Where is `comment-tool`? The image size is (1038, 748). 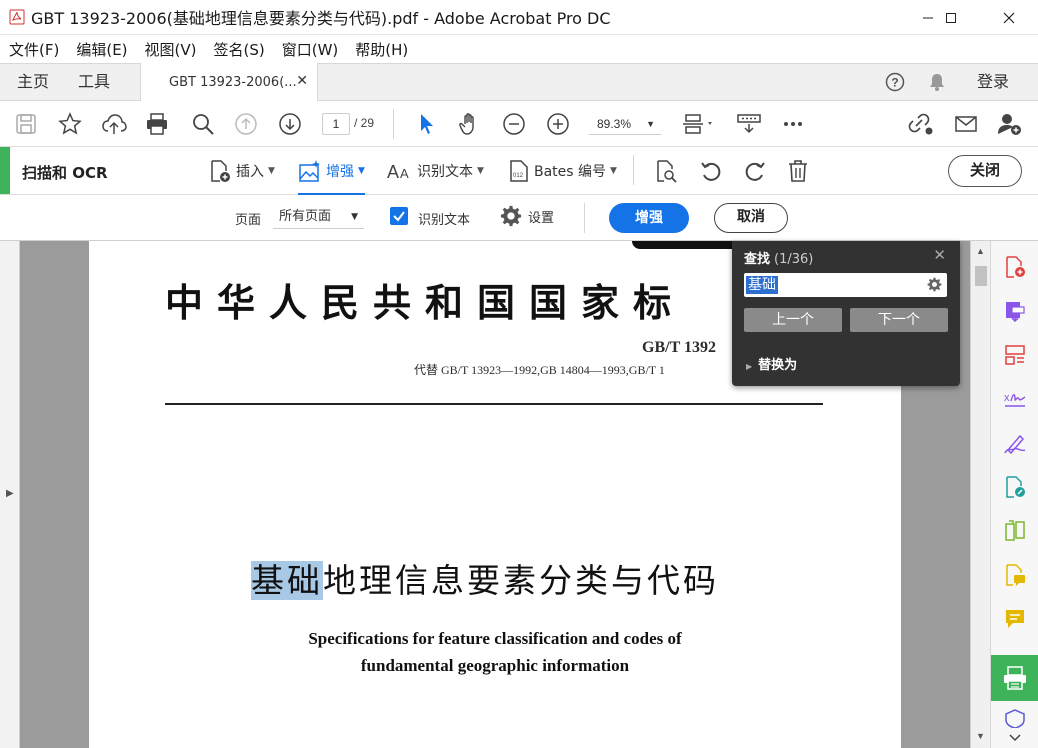
comment-tool is located at coordinates (1014, 619).